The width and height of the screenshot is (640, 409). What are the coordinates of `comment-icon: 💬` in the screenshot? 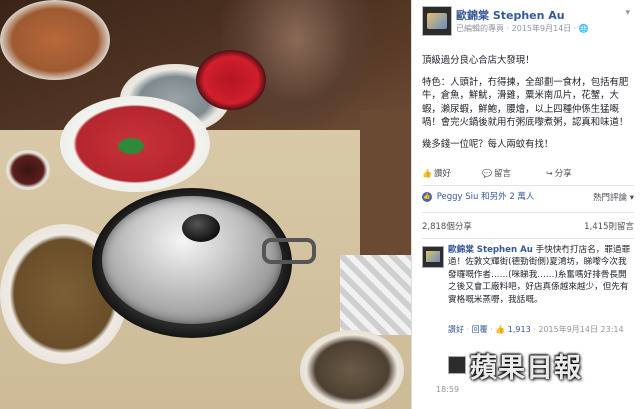 It's located at (487, 173).